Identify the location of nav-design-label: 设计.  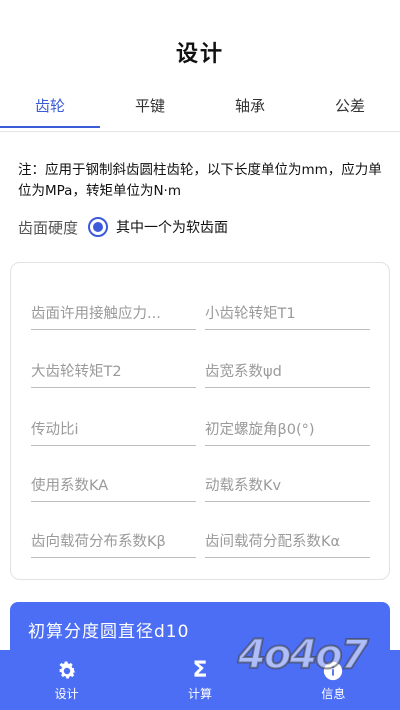
(66, 693).